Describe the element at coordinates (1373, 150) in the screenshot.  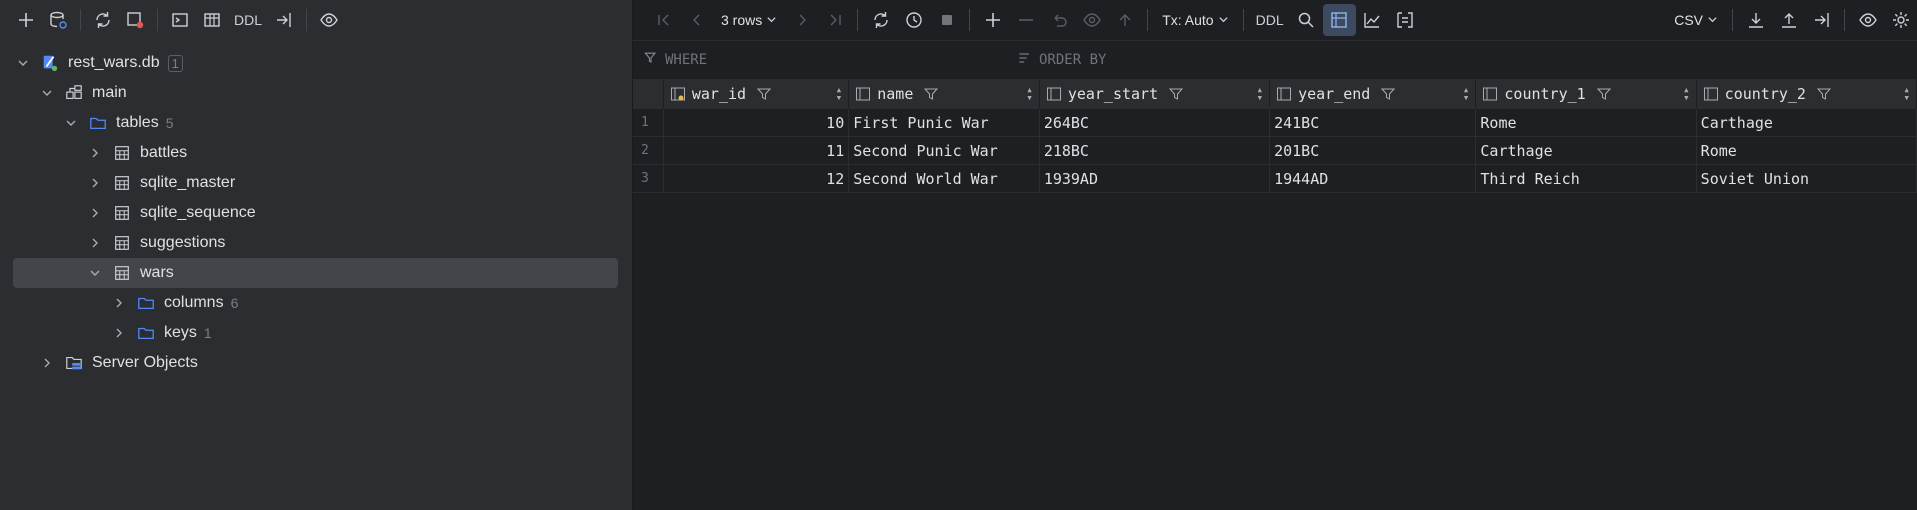
I see `cell-year-end: 201BC` at that location.